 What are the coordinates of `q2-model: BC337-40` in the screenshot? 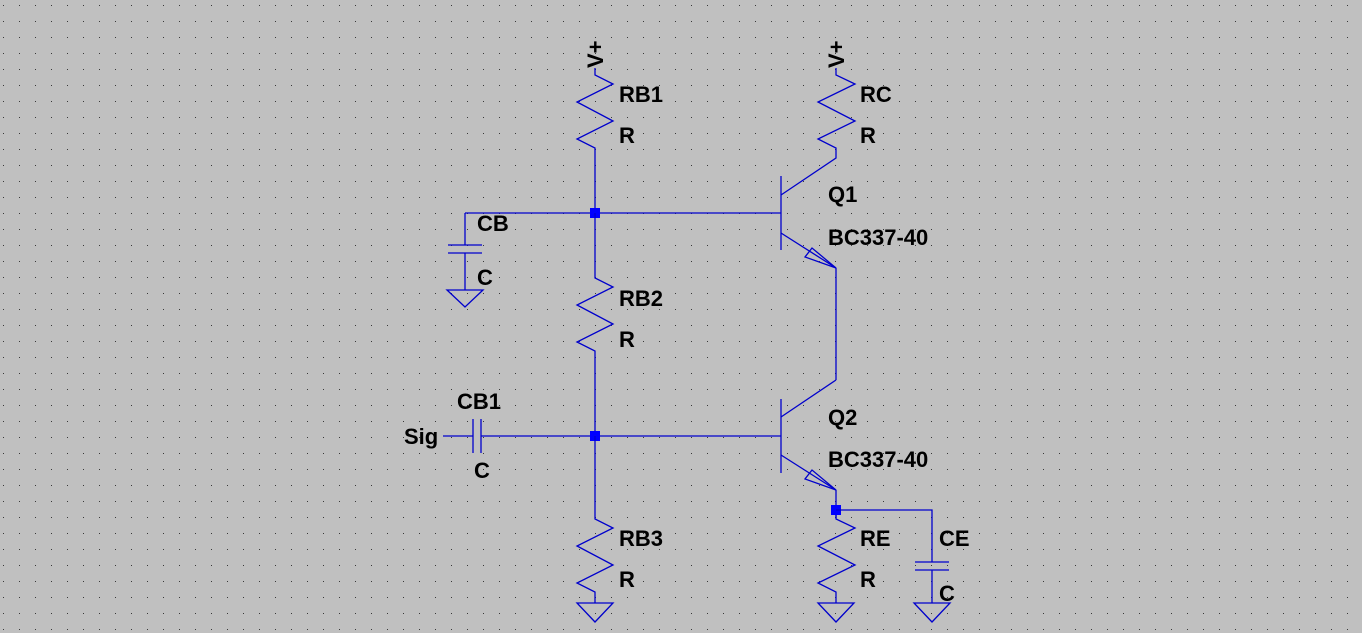 It's located at (878, 459).